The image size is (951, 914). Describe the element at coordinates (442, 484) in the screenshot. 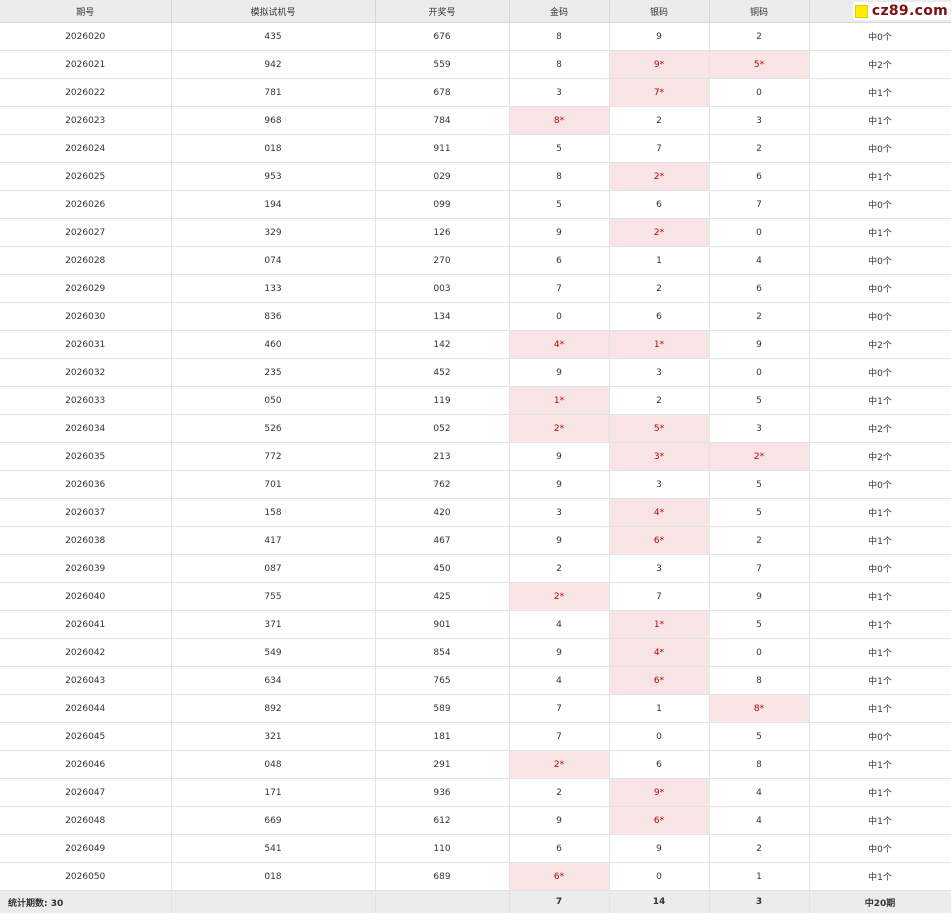

I see `cell-draw-number: 762` at that location.